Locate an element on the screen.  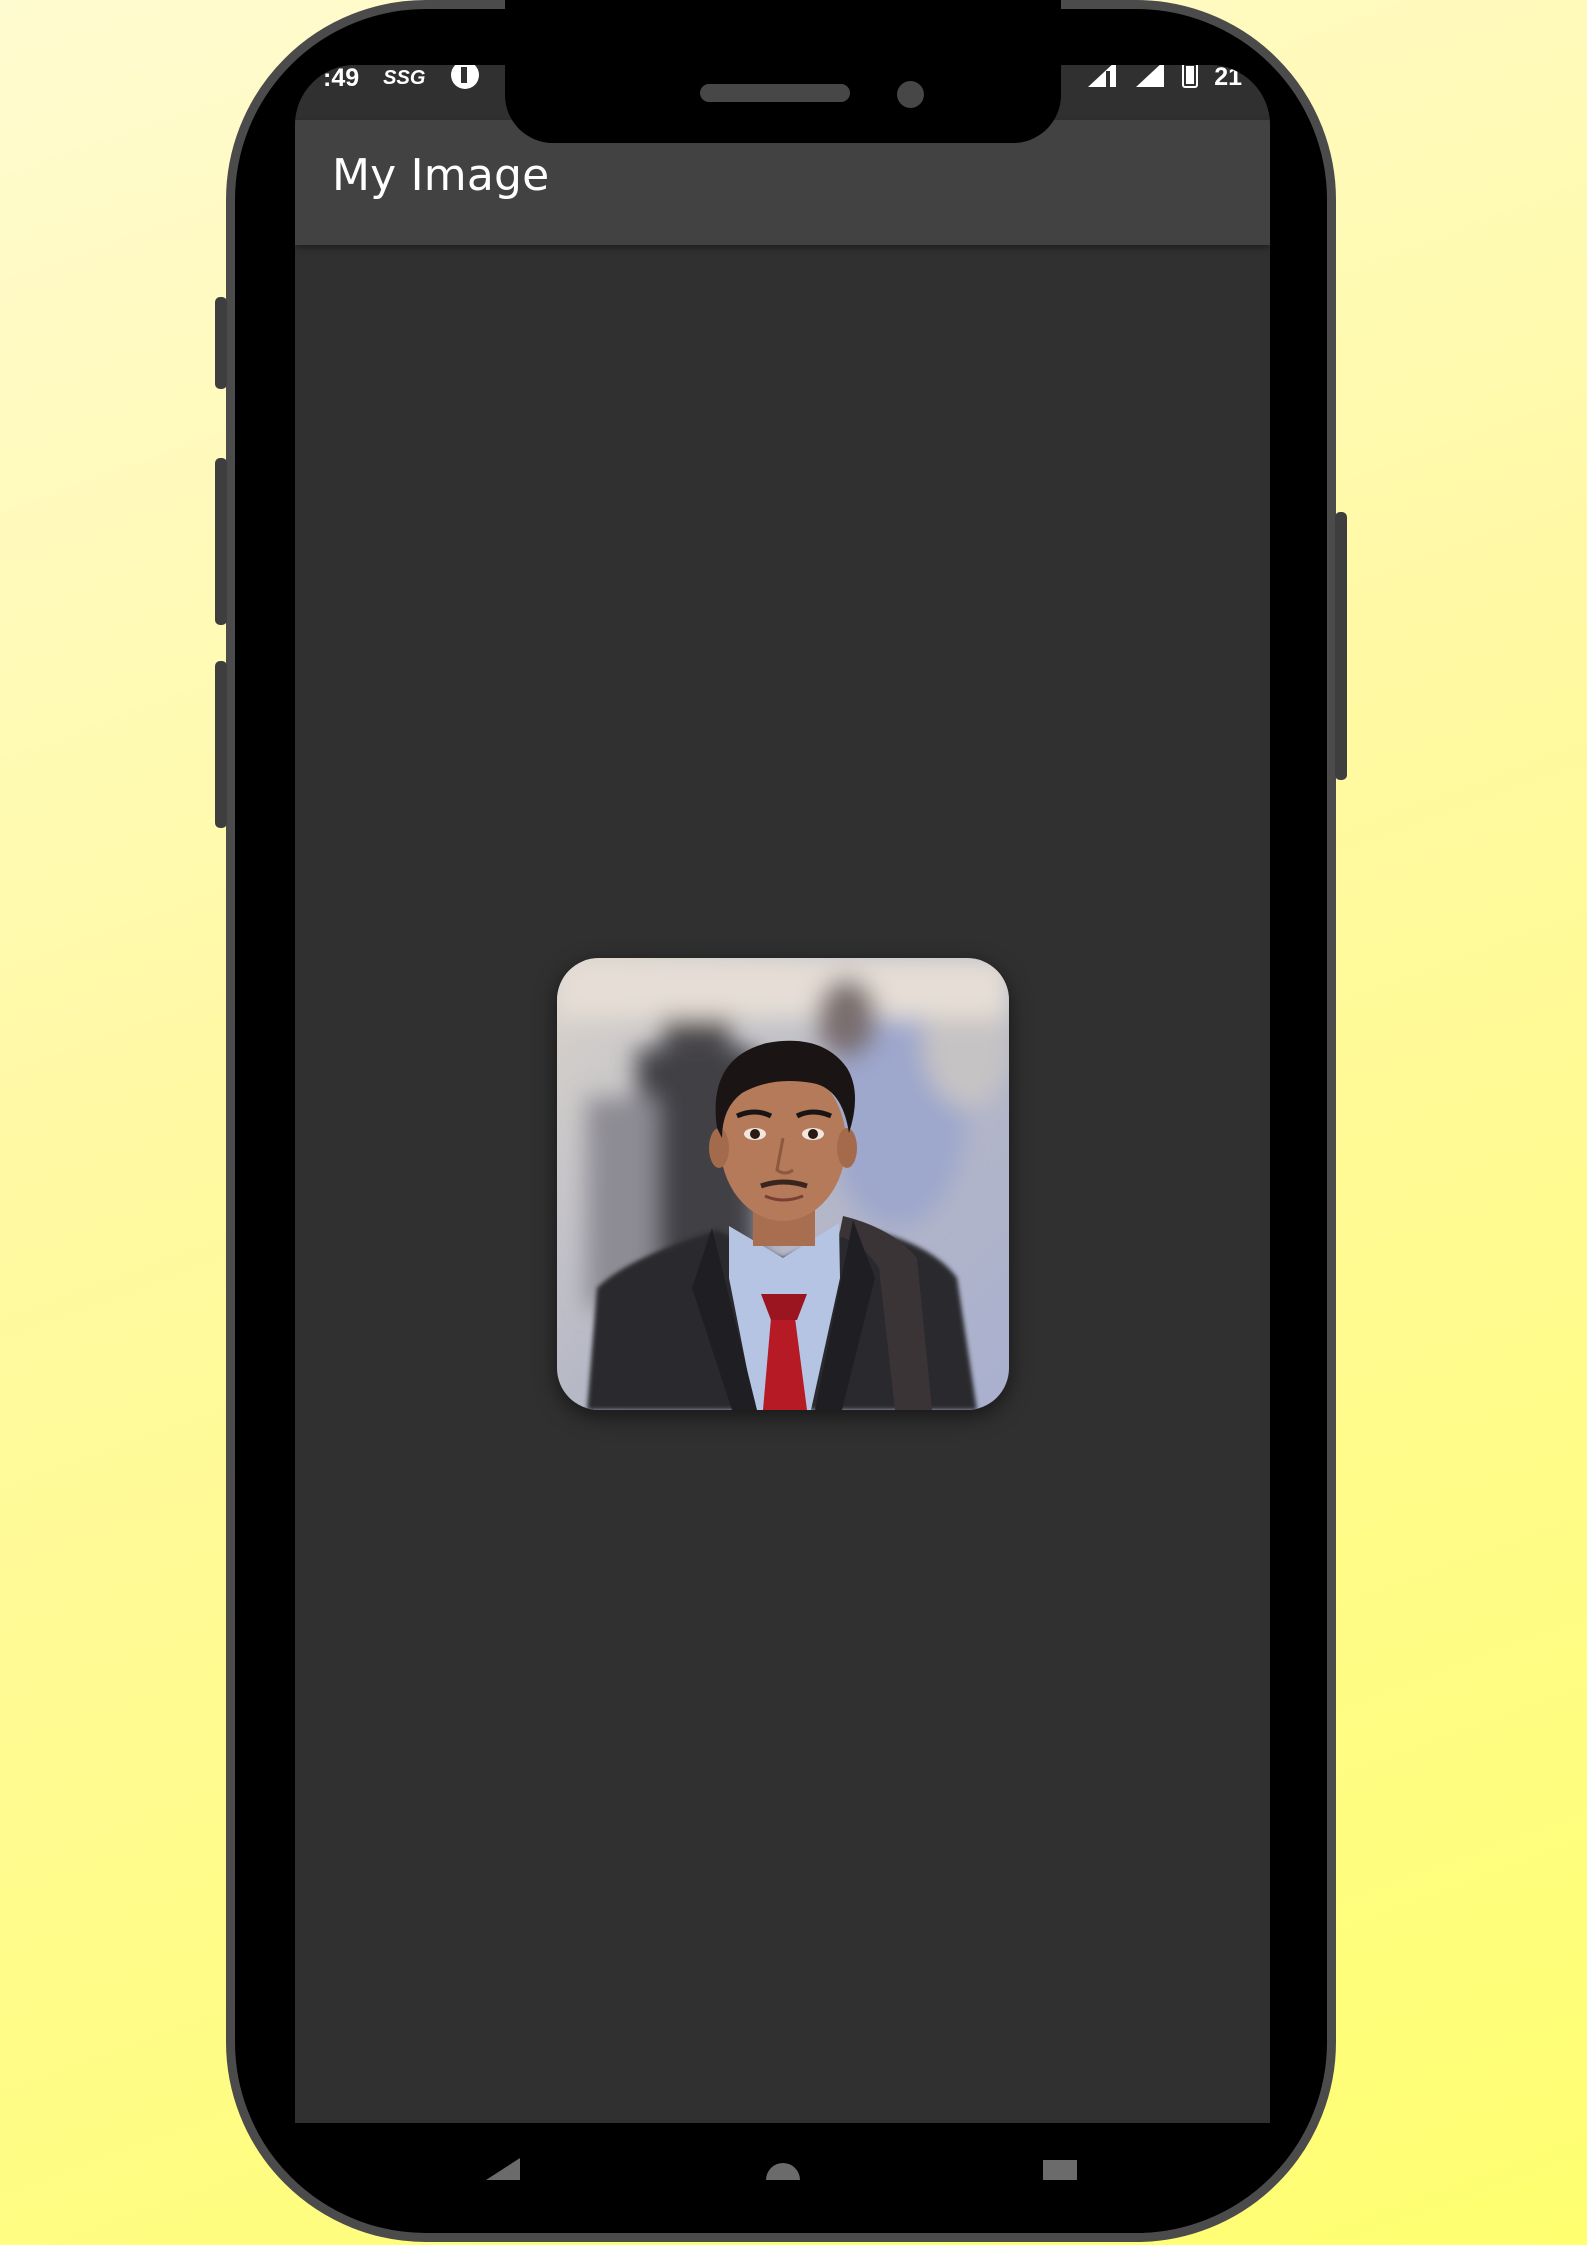
profile-photo is located at coordinates (783, 1184).